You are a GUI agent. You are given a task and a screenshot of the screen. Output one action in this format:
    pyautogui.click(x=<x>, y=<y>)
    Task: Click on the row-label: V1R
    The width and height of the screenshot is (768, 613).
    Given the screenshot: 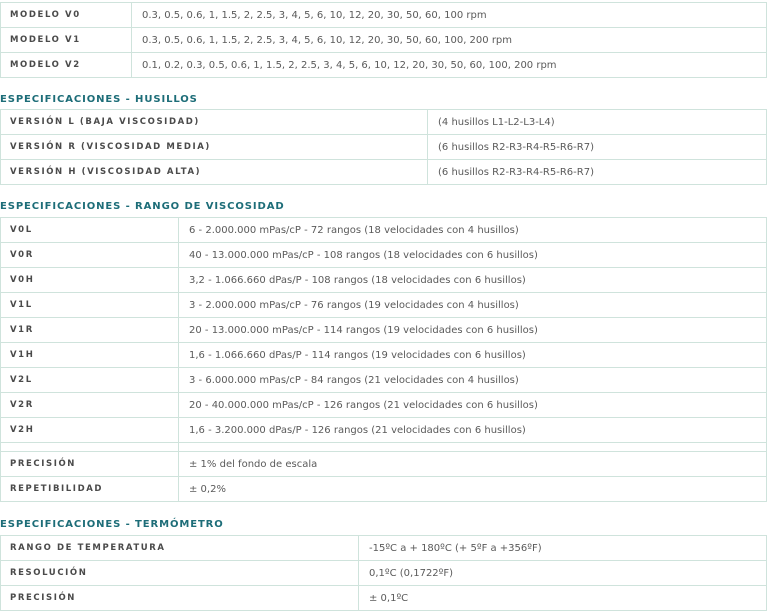 What is the action you would take?
    pyautogui.click(x=89, y=330)
    